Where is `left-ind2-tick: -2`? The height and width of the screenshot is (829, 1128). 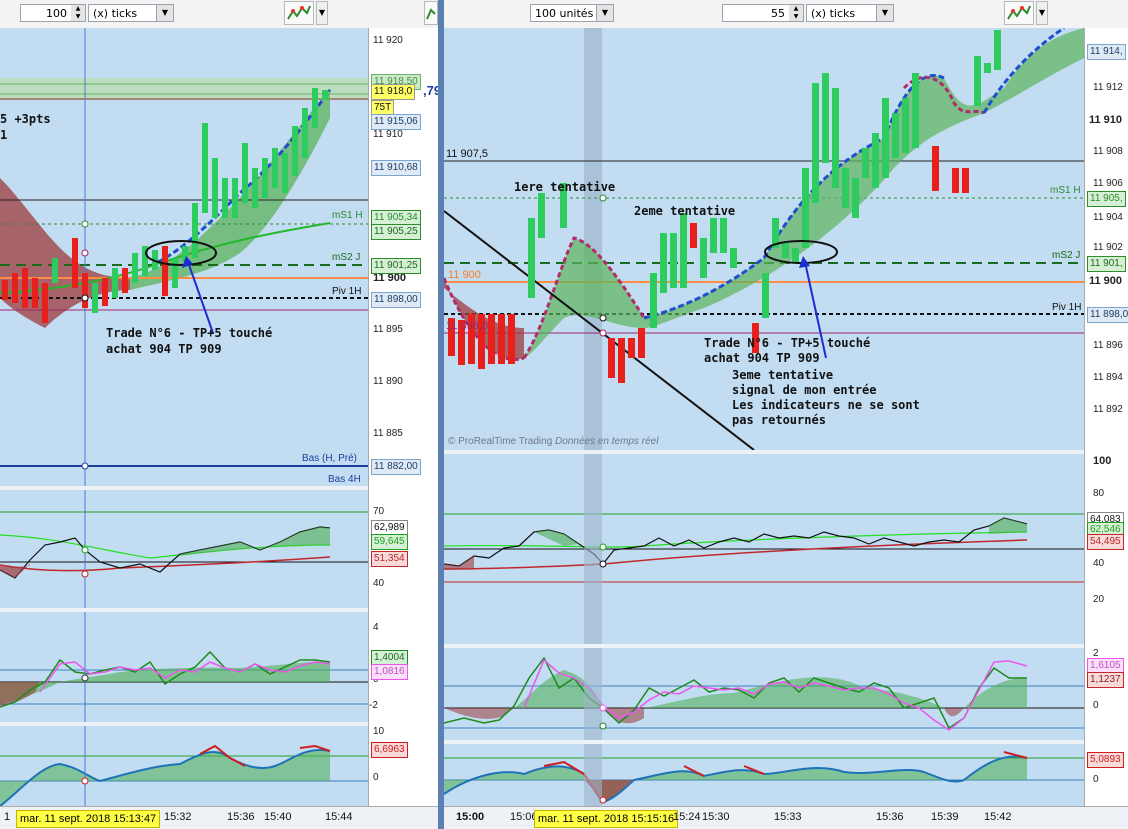 left-ind2-tick: -2 is located at coordinates (373, 705).